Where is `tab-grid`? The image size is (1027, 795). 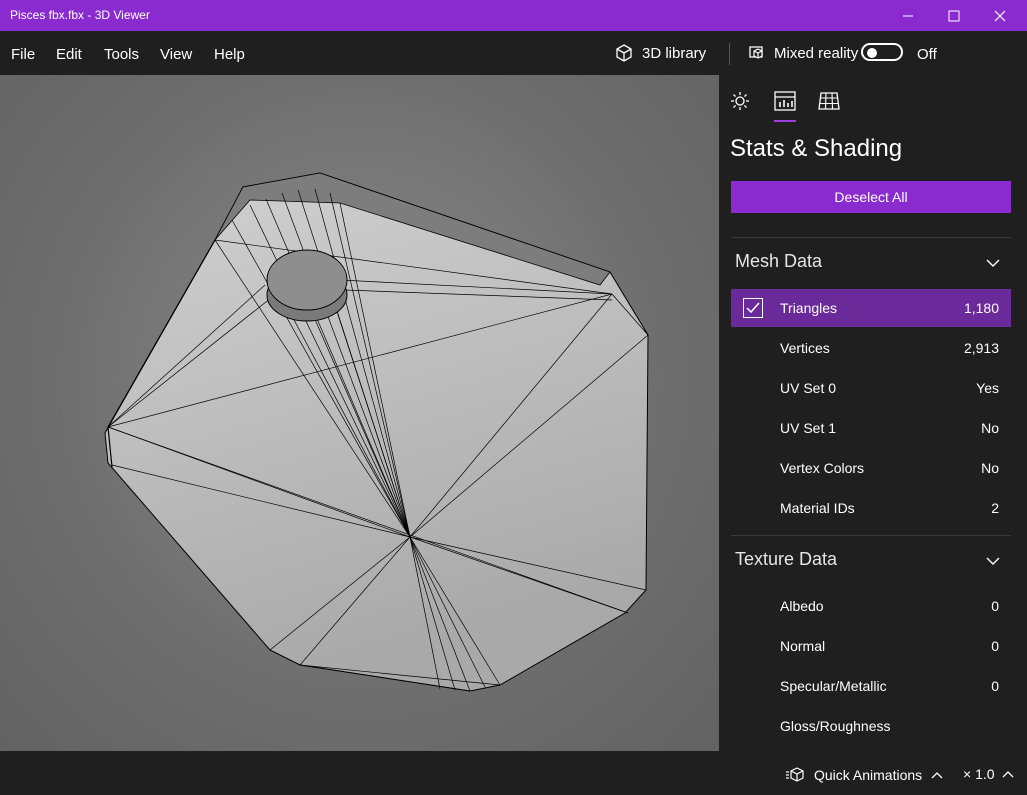 tab-grid is located at coordinates (829, 101).